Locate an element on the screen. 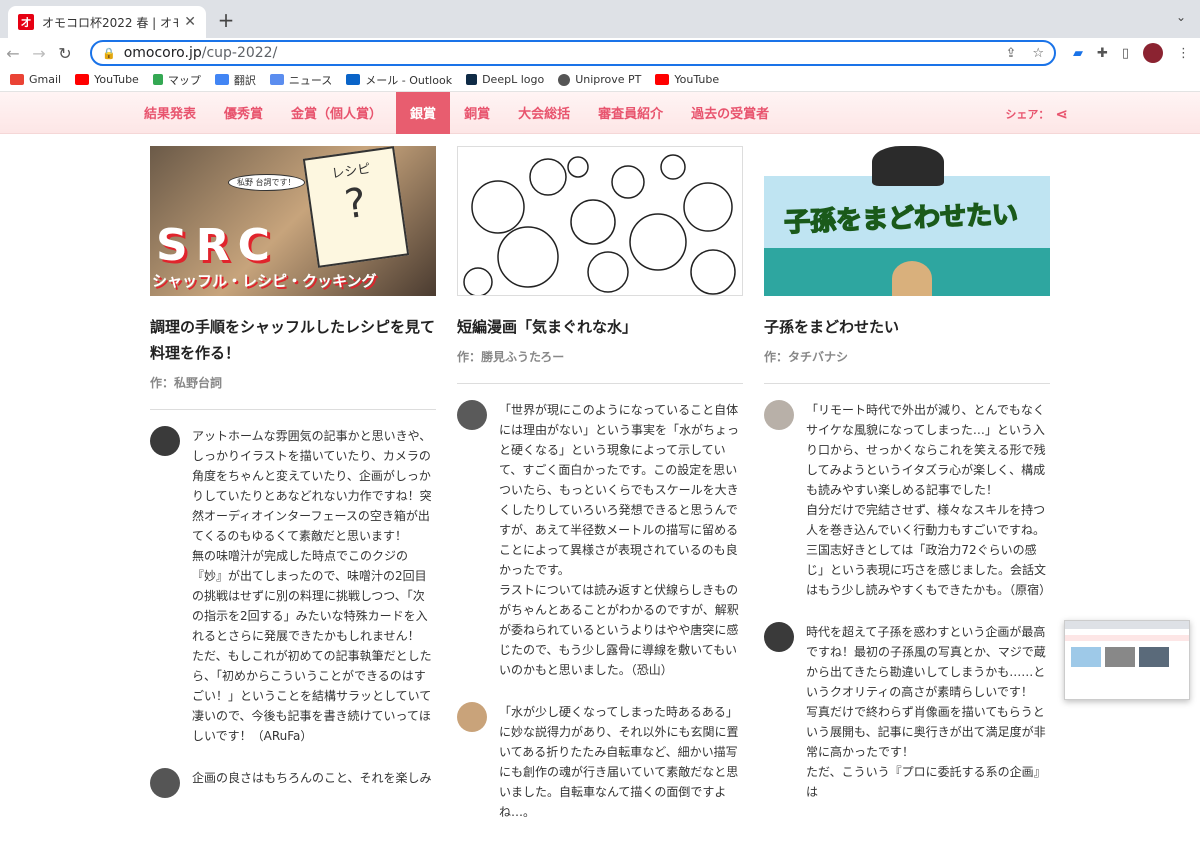 The width and height of the screenshot is (1200, 844). bookmark-uniprove: Uniprove PT is located at coordinates (599, 79).